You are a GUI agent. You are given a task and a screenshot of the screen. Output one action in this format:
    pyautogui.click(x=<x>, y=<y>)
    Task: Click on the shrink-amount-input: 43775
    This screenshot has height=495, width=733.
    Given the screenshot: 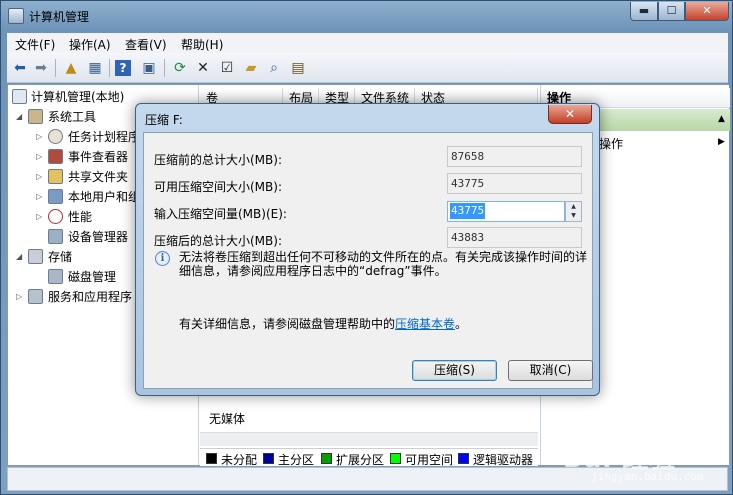 What is the action you would take?
    pyautogui.click(x=506, y=211)
    